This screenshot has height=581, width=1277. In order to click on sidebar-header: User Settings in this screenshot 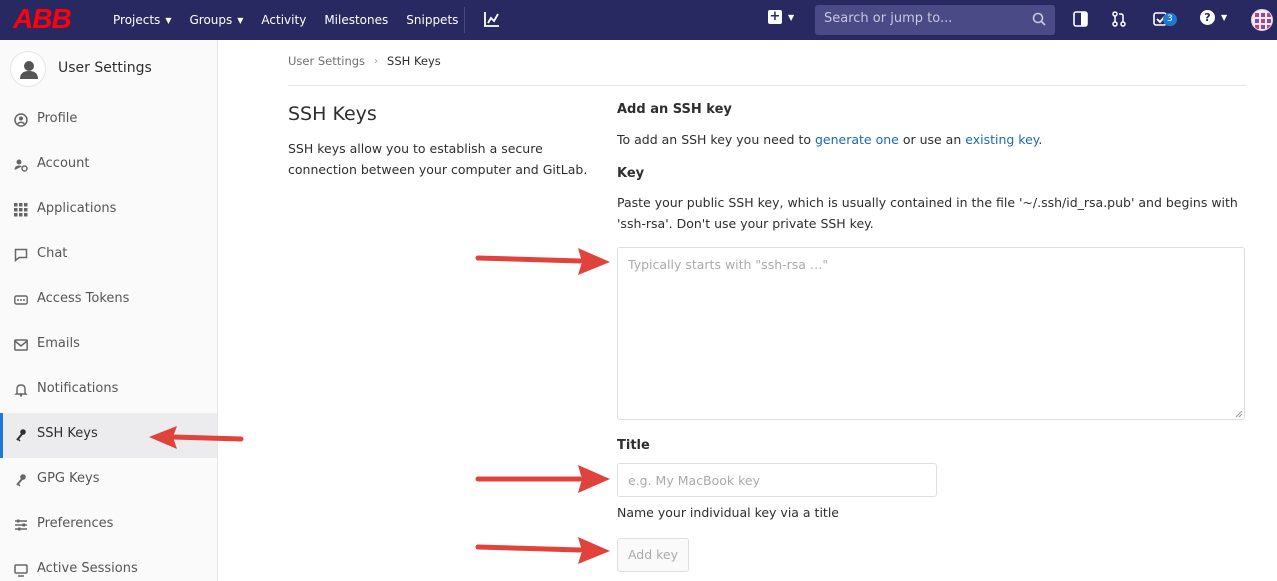, I will do `click(108, 68)`.